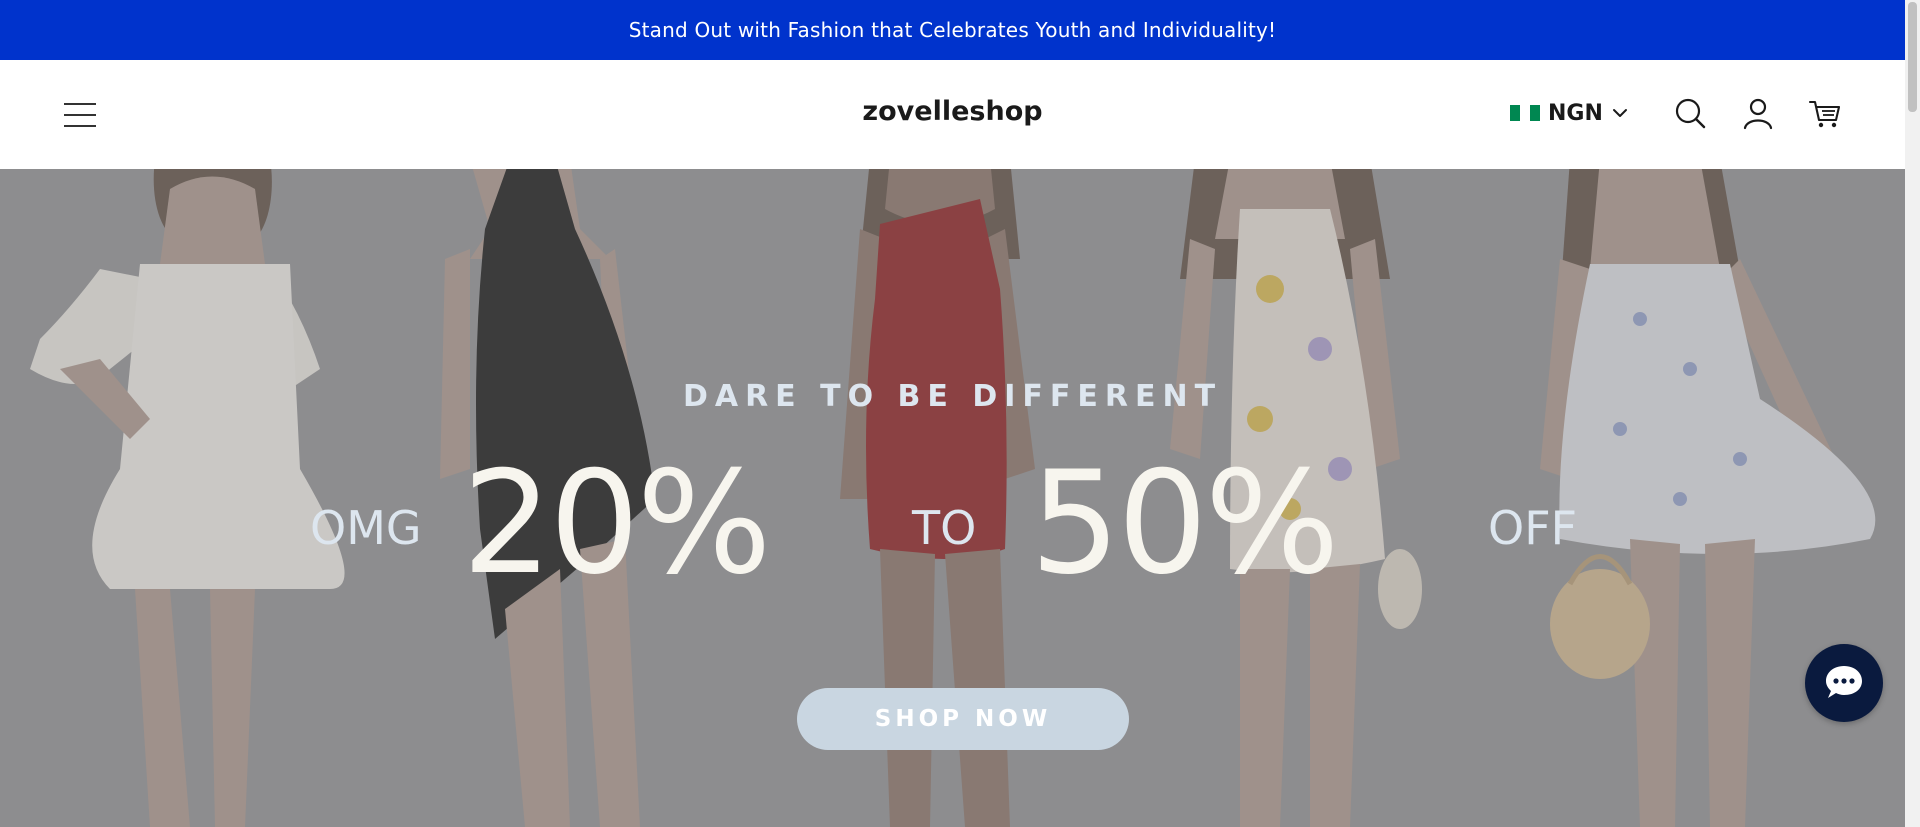 This screenshot has height=827, width=1920. I want to click on site-header: zovelleshop NGN, so click(952, 114).